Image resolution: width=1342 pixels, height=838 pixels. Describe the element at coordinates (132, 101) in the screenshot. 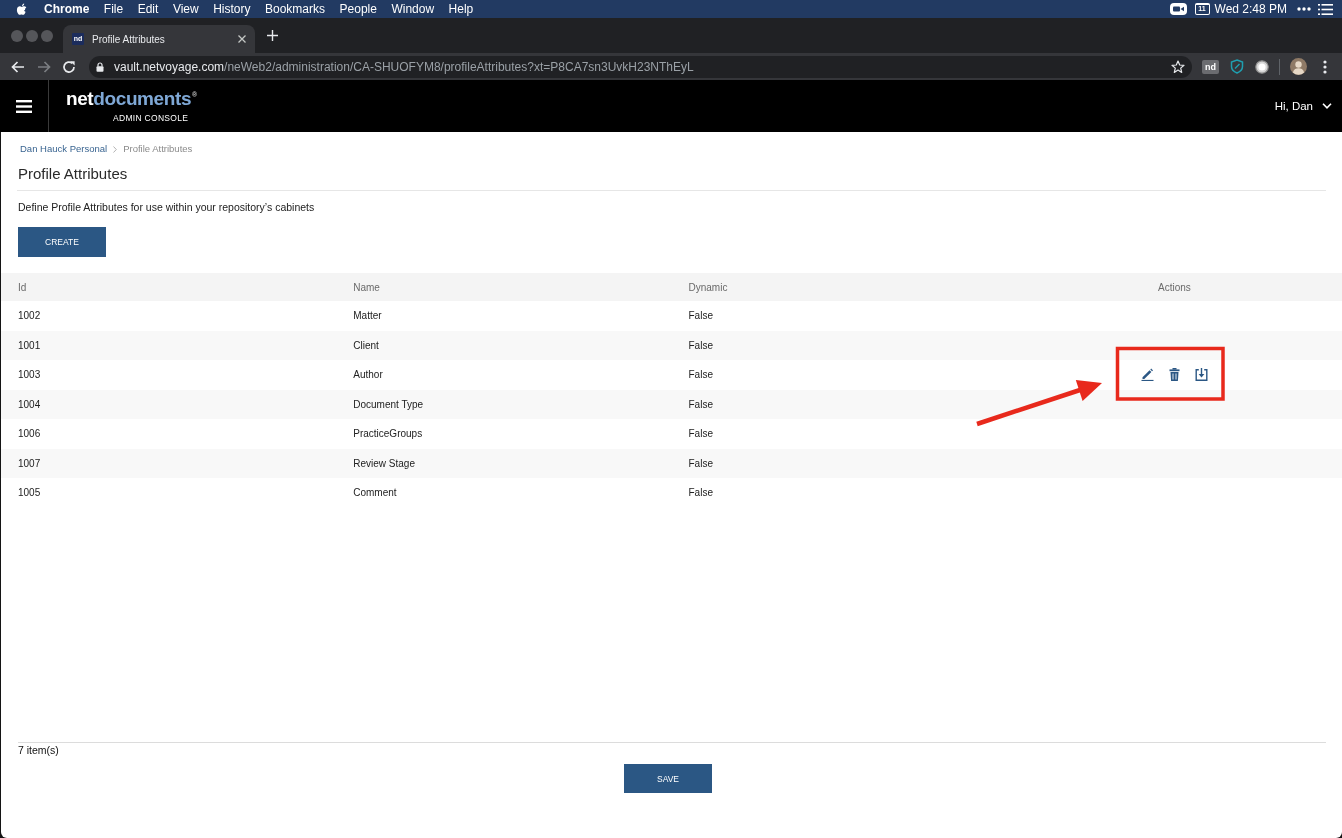

I see `logo-wordmark: netdocuments$^{®}$` at that location.